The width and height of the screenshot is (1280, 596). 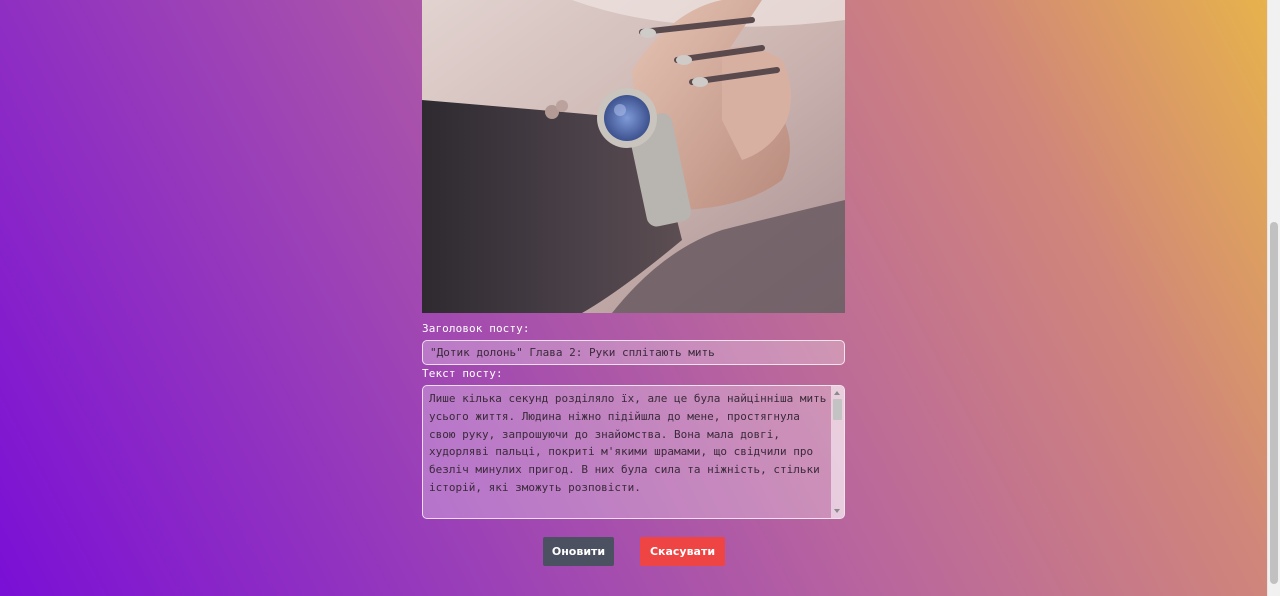 What do you see at coordinates (837, 409) in the screenshot?
I see `textarea-scrollbar-thumb` at bounding box center [837, 409].